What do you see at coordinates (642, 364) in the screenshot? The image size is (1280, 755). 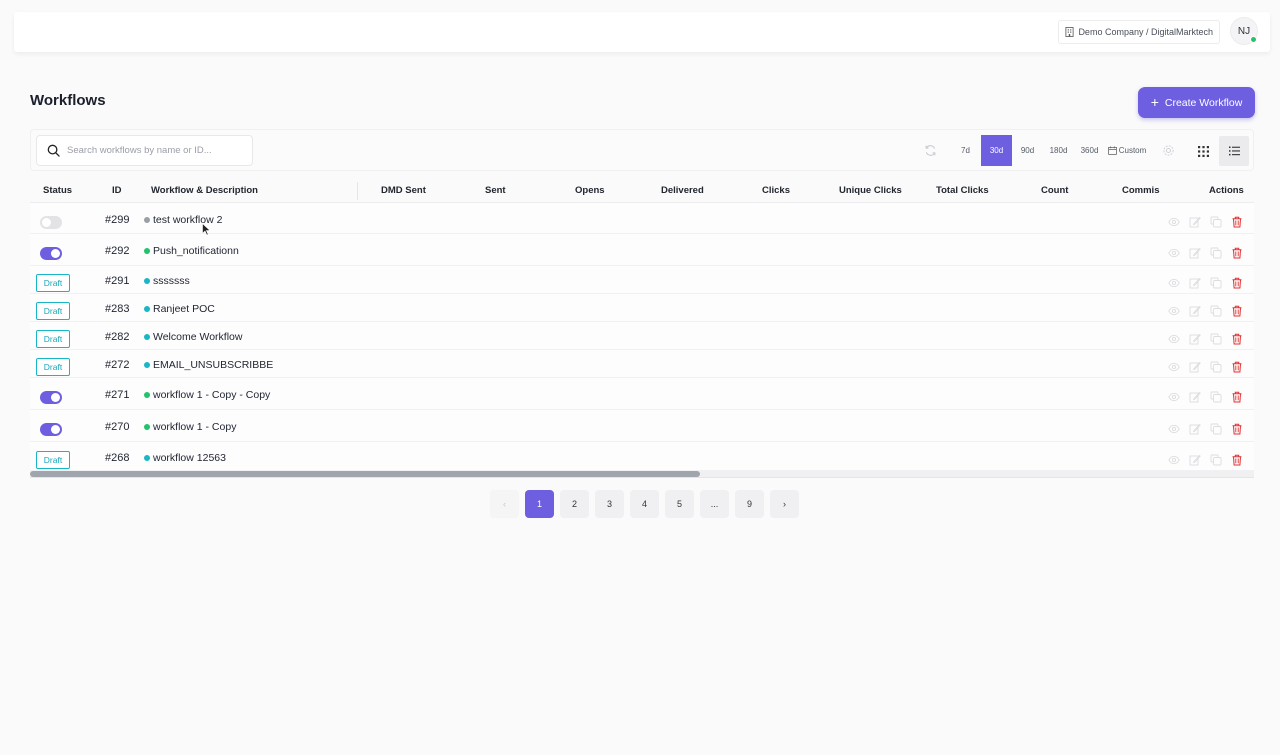 I see `table-row: Draft #272 EMAIL_UNSUBSCRIBBE` at bounding box center [642, 364].